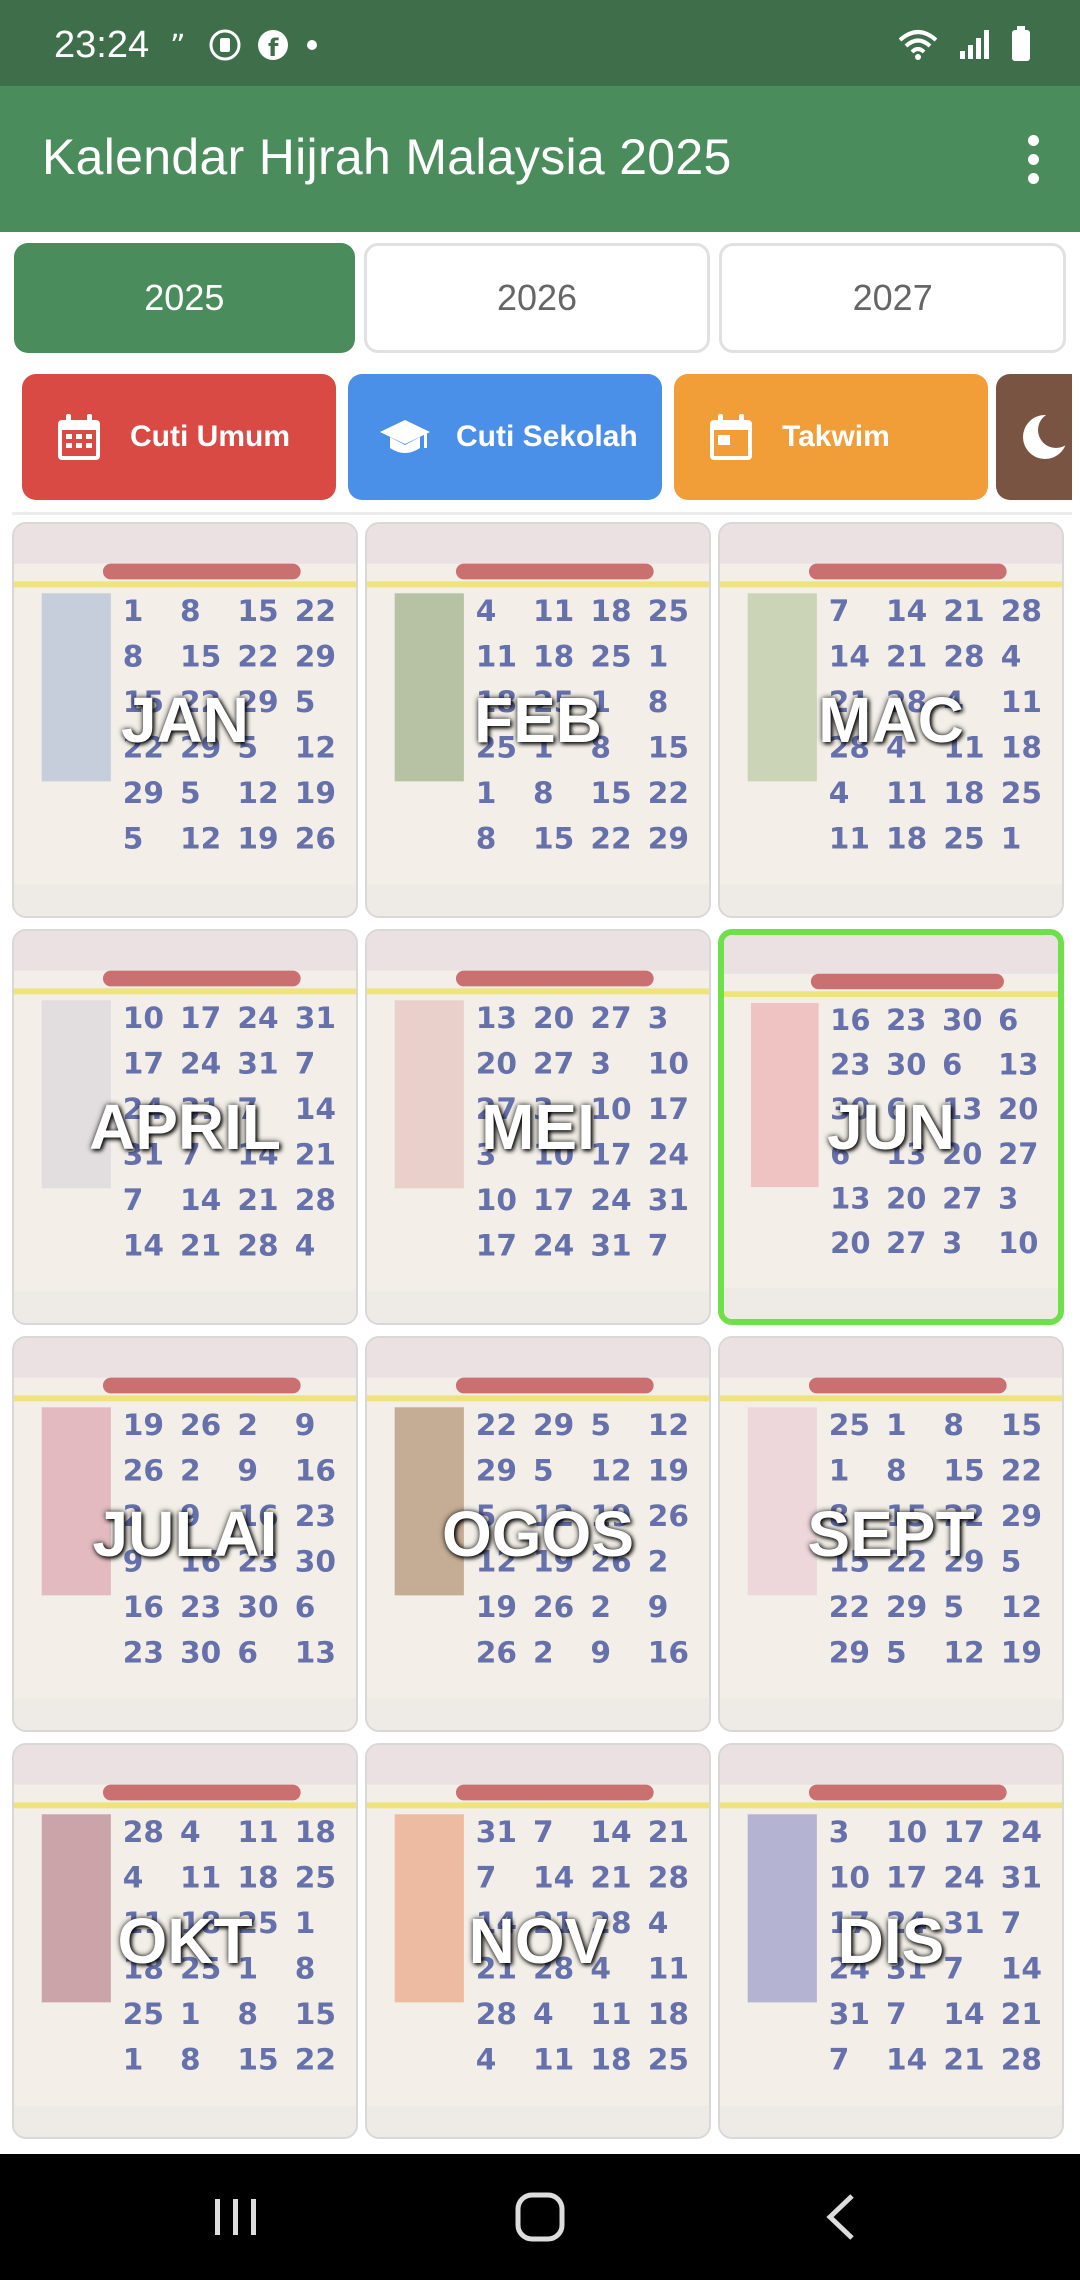 Image resolution: width=1080 pixels, height=2280 pixels. What do you see at coordinates (547, 436) in the screenshot?
I see `cuti-sekolah-label: Cuti Sekolah` at bounding box center [547, 436].